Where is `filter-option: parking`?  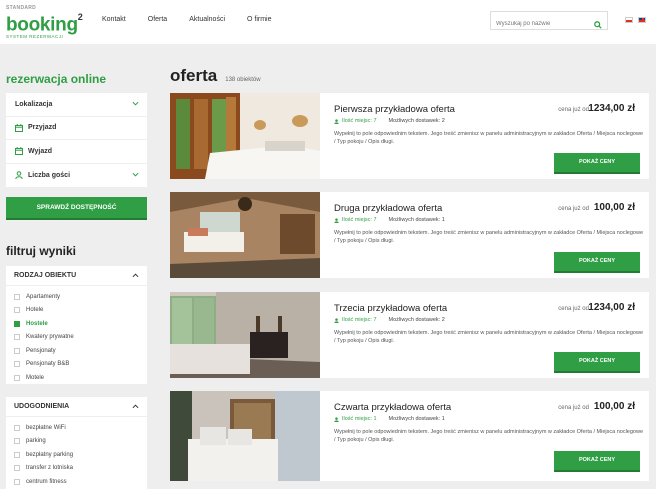 filter-option: parking is located at coordinates (76, 442).